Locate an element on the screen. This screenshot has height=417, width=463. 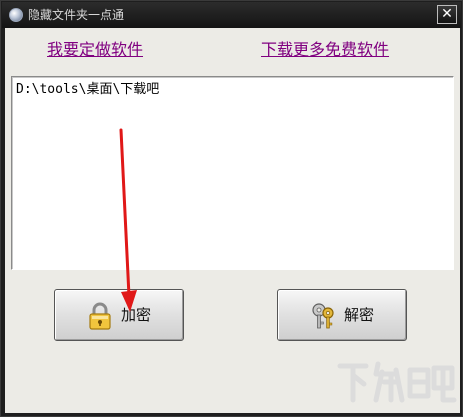
decrypt-label: 解密 is located at coordinates (359, 315).